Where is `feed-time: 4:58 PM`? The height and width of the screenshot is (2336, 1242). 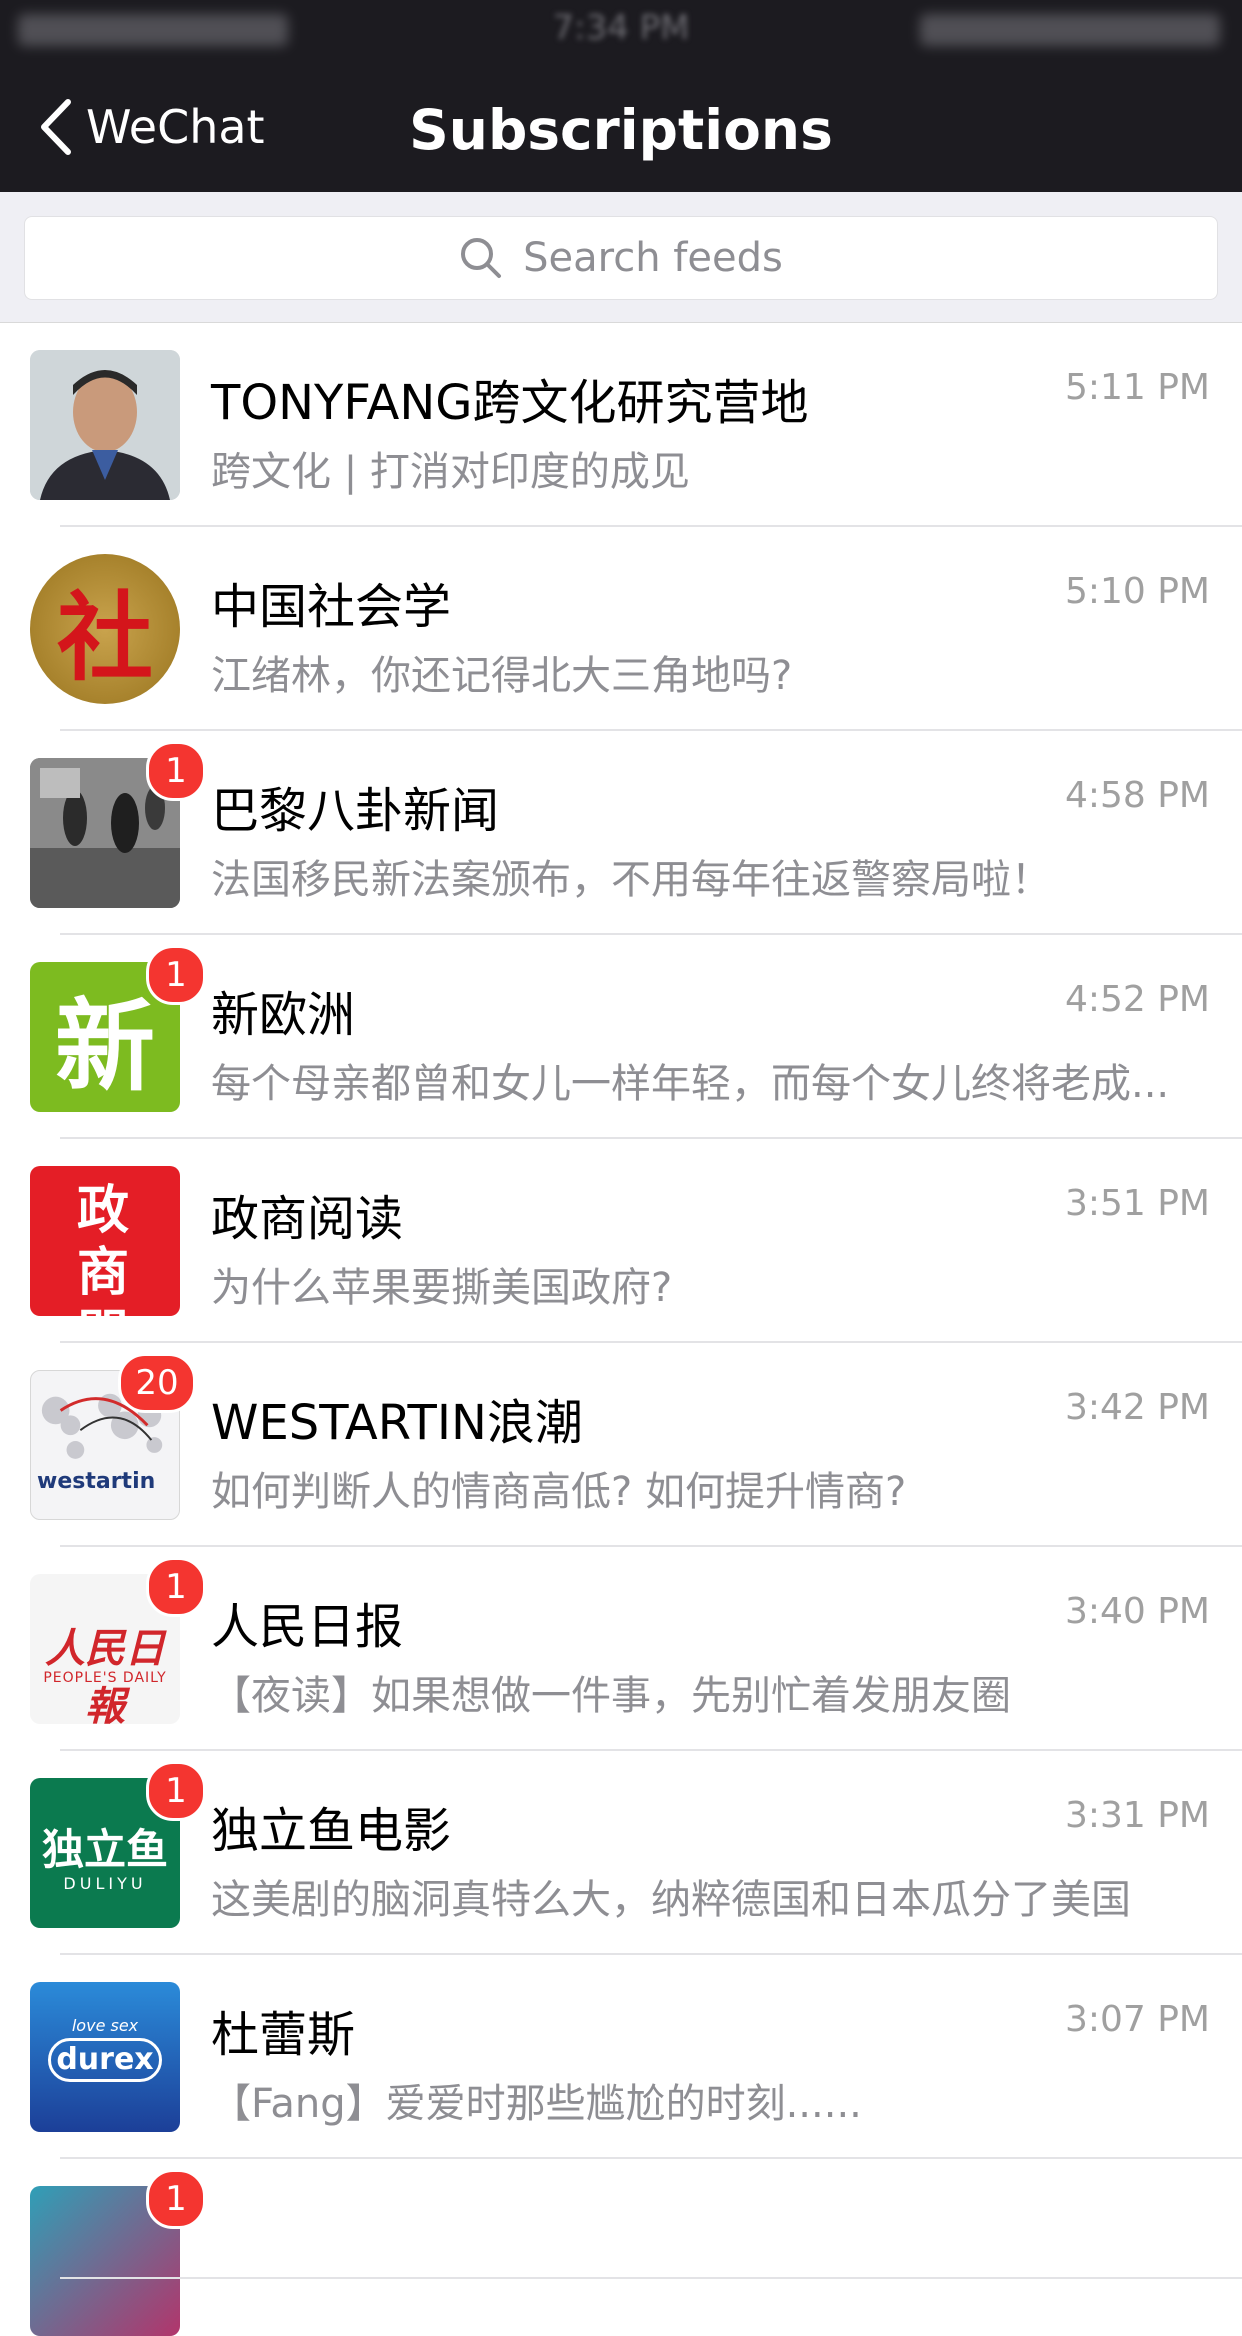 feed-time: 4:58 PM is located at coordinates (1137, 795).